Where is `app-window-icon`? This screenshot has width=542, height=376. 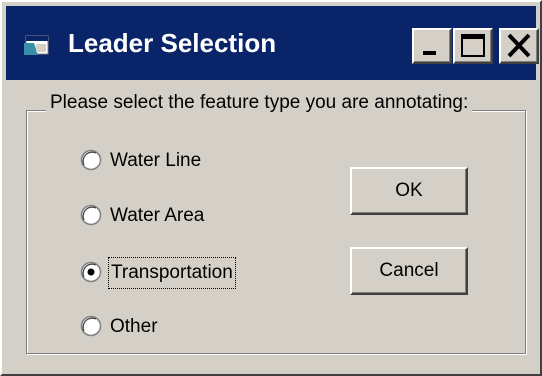
app-window-icon is located at coordinates (36, 45).